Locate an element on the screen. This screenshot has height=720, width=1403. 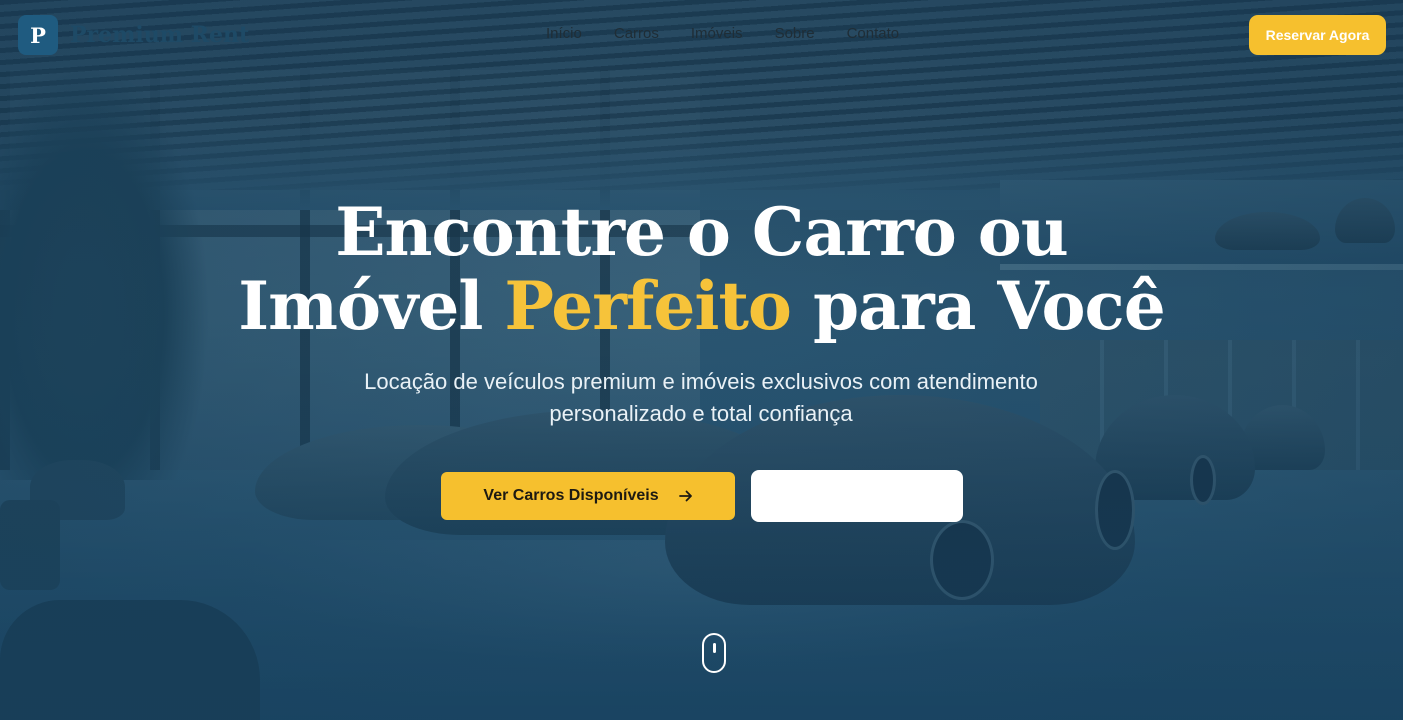
hero-title-line1: Encontre o Carro ou is located at coordinates (702, 232).